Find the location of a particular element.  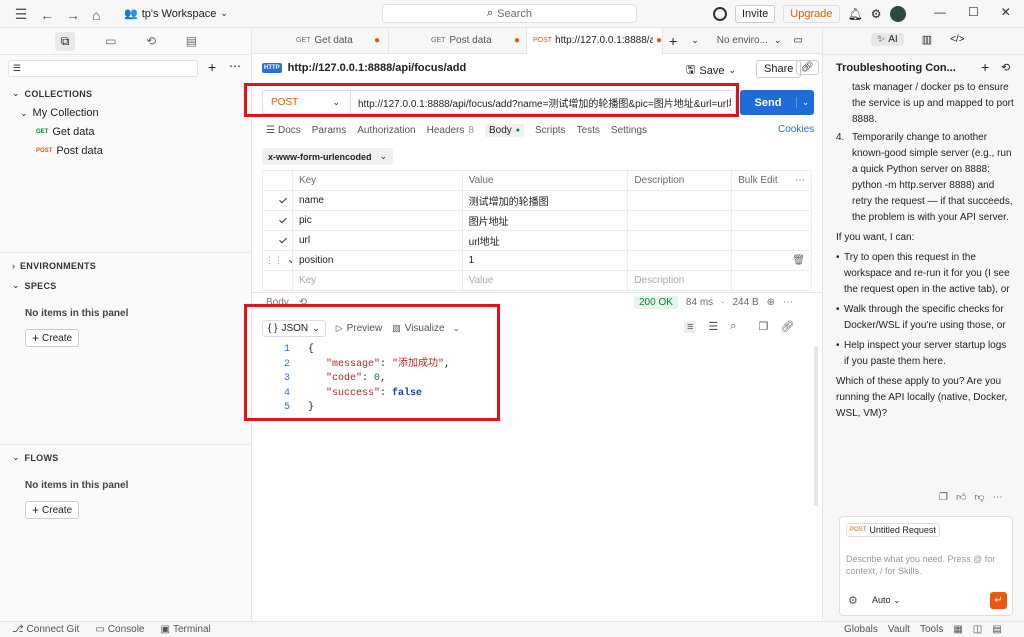

search-bar: ⌕ Search is located at coordinates (509, 13).